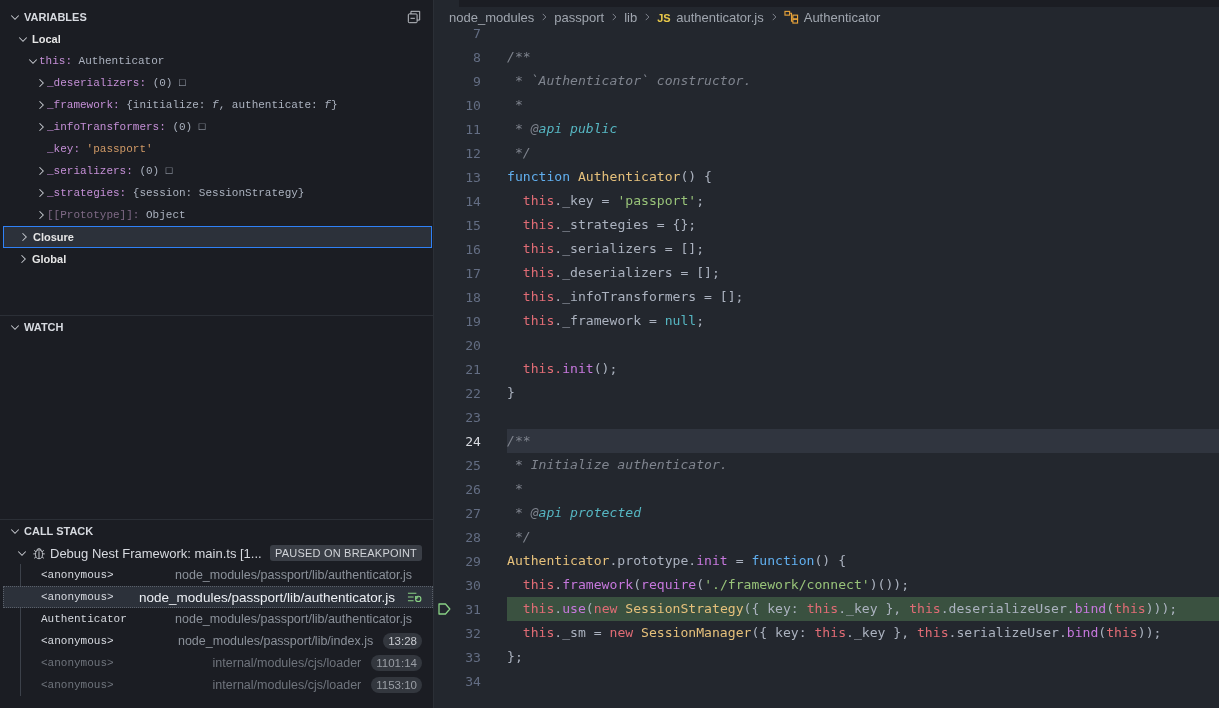  Describe the element at coordinates (444, 609) in the screenshot. I see `paused-frame-icon` at that location.